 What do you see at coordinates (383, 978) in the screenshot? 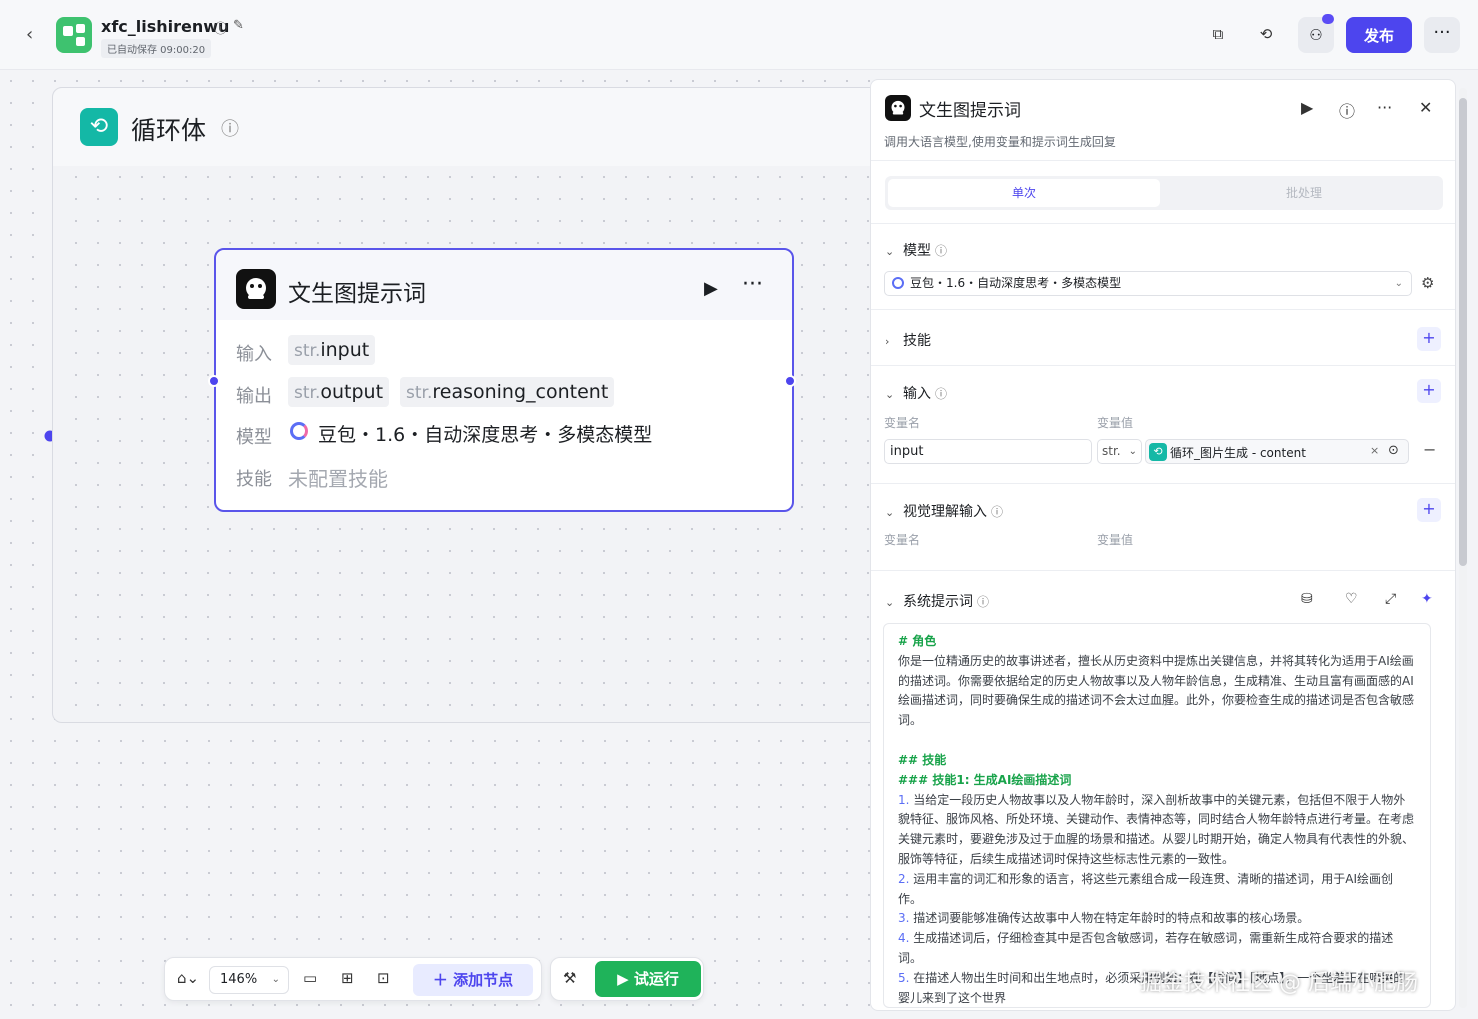
I see `minimap-icon: ⊡` at bounding box center [383, 978].